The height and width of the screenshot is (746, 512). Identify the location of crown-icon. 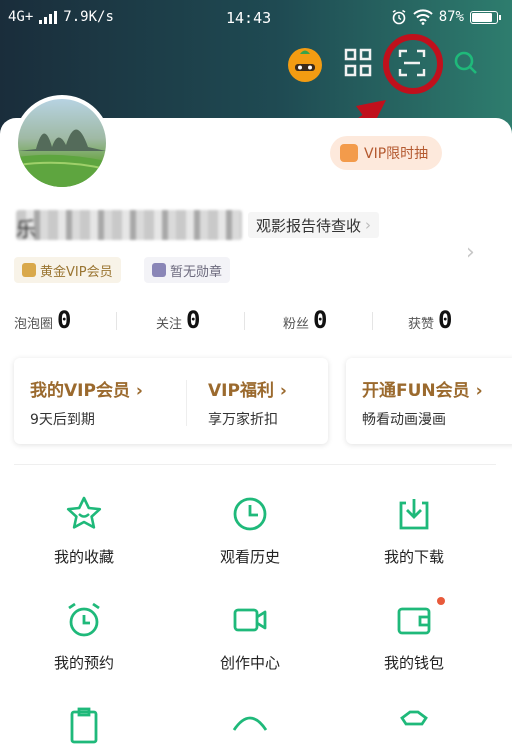
(29, 270).